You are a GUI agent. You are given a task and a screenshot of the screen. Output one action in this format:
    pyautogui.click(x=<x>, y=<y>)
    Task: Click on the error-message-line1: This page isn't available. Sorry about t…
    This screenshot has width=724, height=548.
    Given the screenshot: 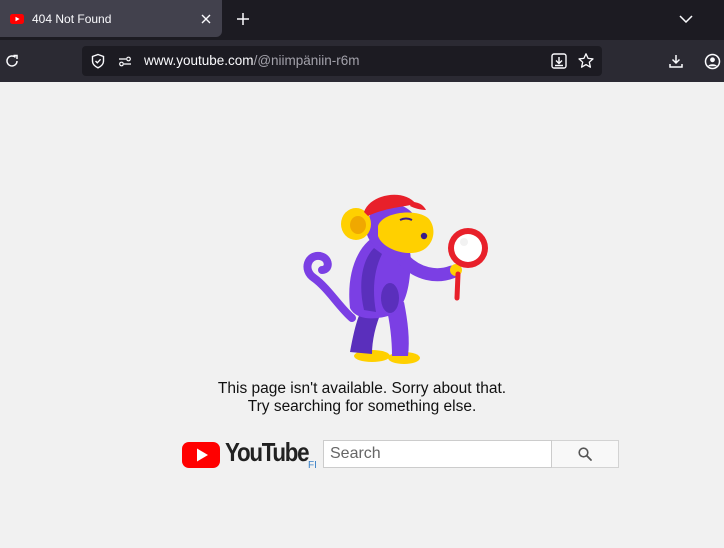 What is the action you would take?
    pyautogui.click(x=362, y=388)
    